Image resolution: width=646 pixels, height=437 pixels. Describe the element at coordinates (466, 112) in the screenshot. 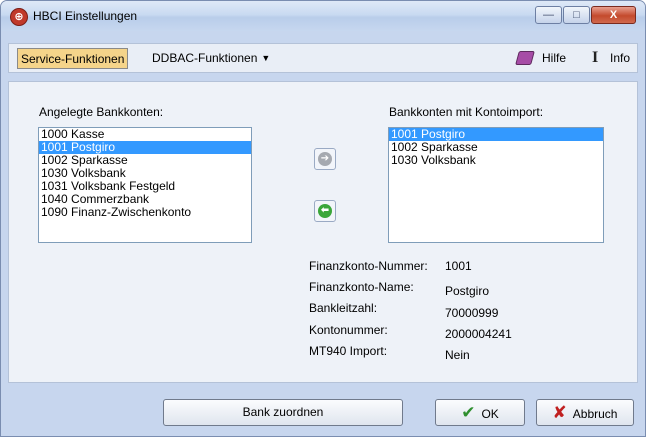

I see `right-list-label: Bankkonten mit Kontoimport:` at that location.